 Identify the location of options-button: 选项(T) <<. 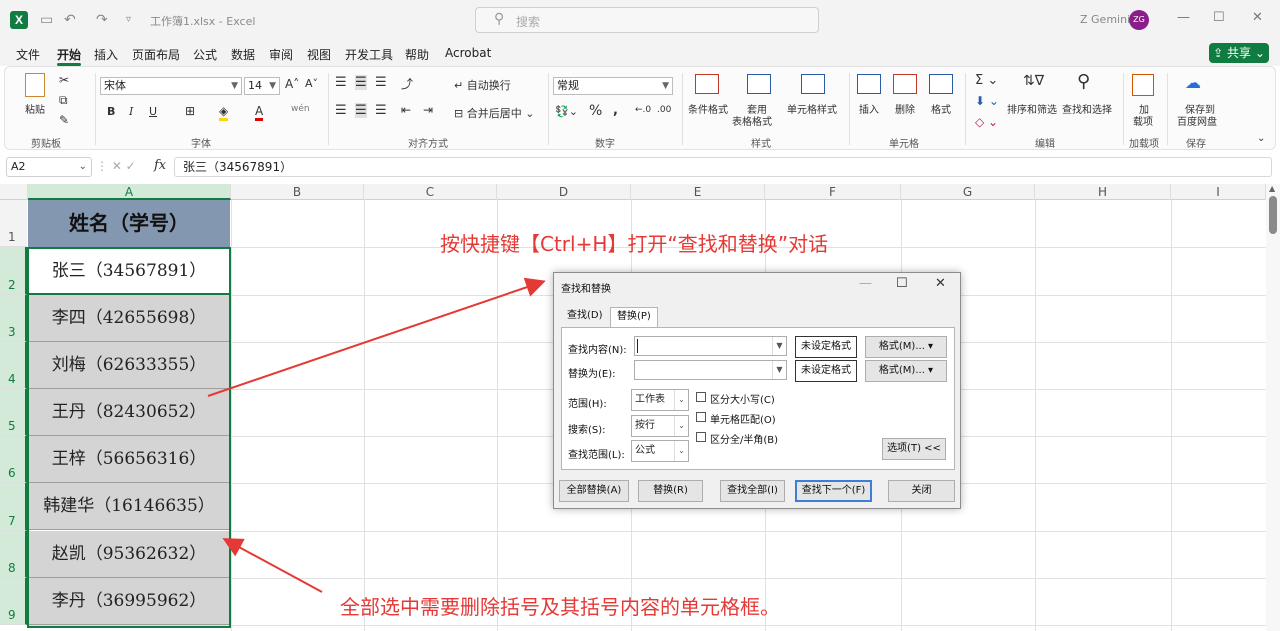
(914, 449).